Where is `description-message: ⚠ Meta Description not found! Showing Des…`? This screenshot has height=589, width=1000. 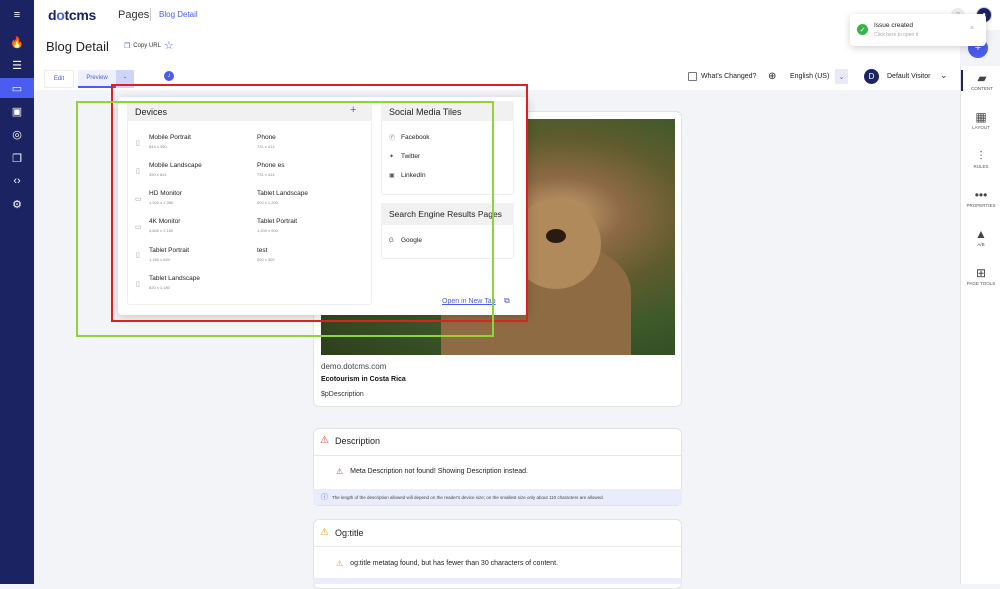 description-message: ⚠ Meta Description not found! Showing Des… is located at coordinates (432, 471).